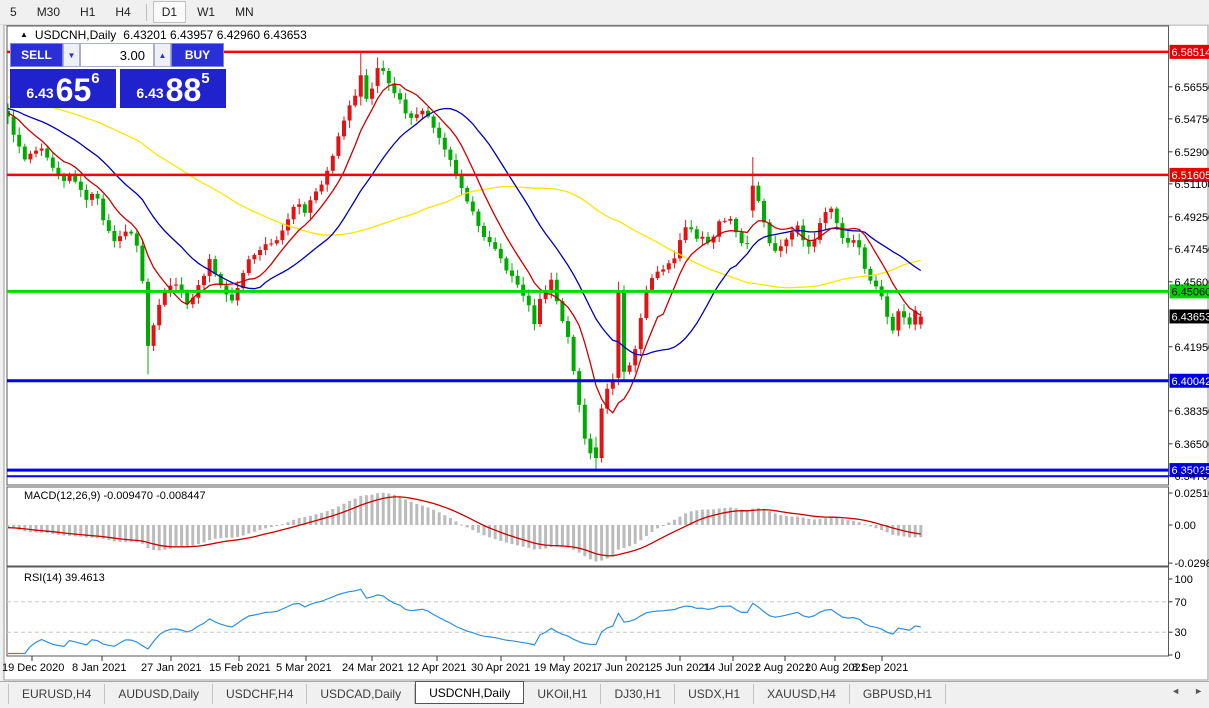 The height and width of the screenshot is (708, 1209). What do you see at coordinates (146, 12) in the screenshot?
I see `toolbar-separator` at bounding box center [146, 12].